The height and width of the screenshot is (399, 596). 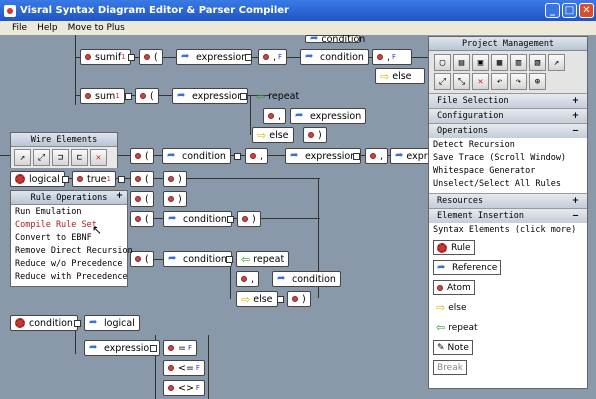 I want to click on atom-neq: <> F, so click(x=184, y=388).